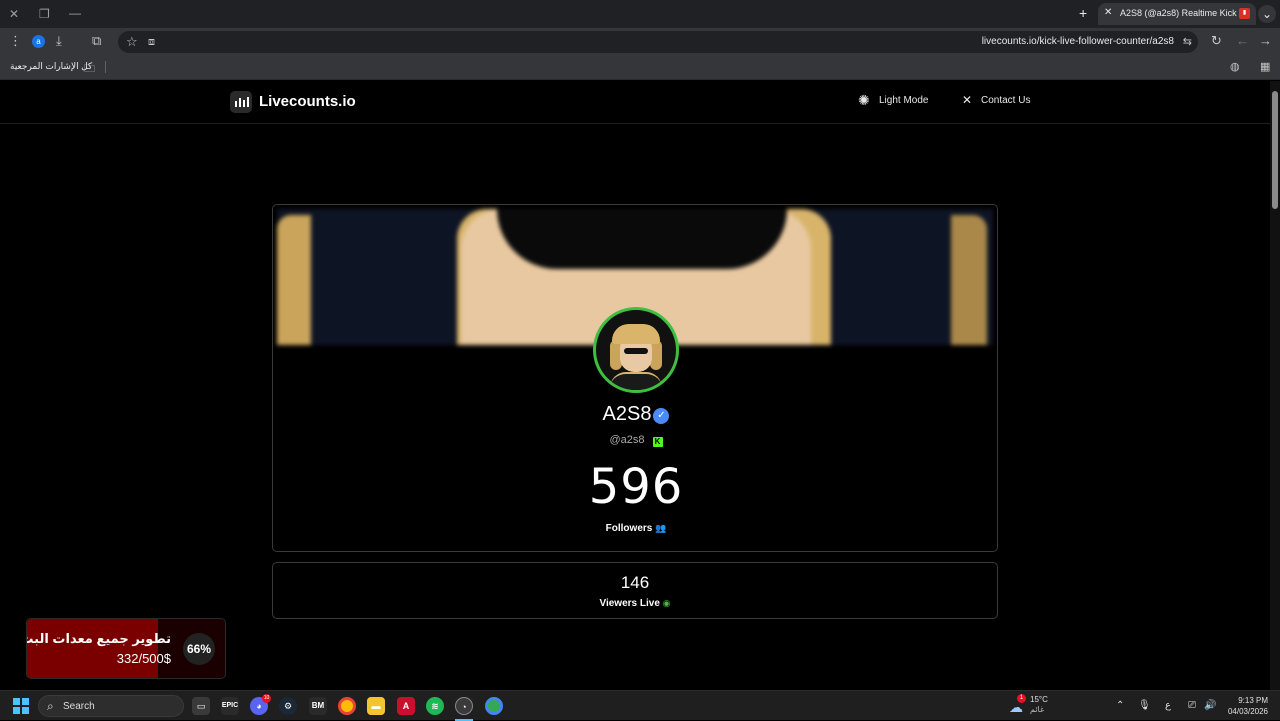 The width and height of the screenshot is (1280, 721). I want to click on search-icon: ⌕, so click(50, 706).